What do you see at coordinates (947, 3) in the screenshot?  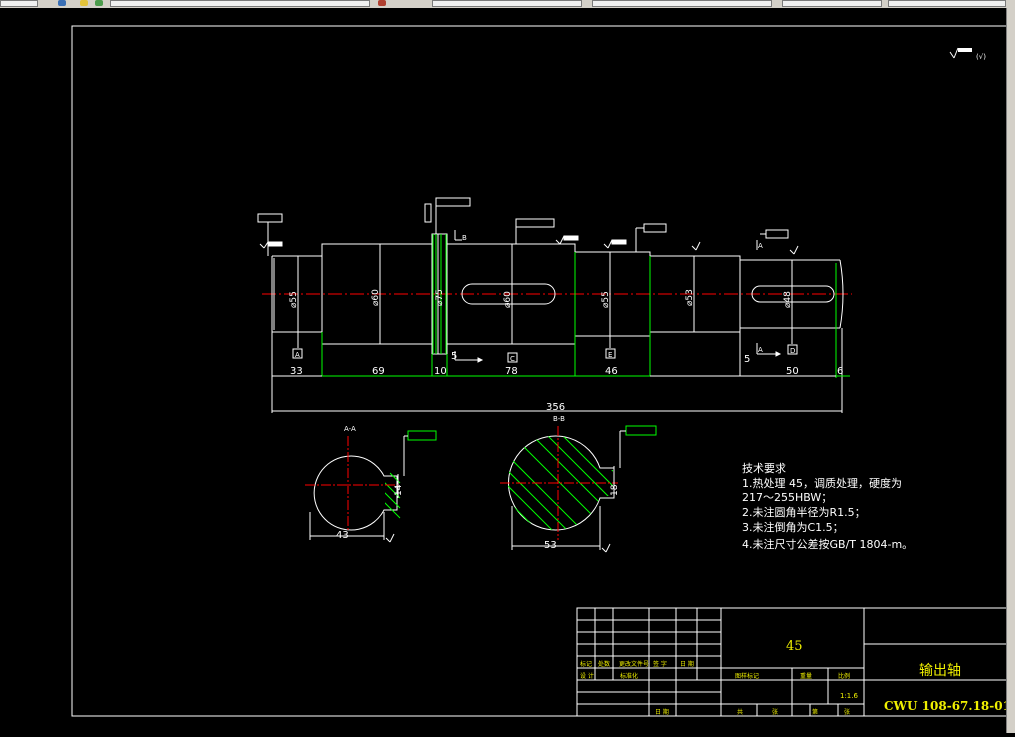 I see `plotstyle-dropdown` at bounding box center [947, 3].